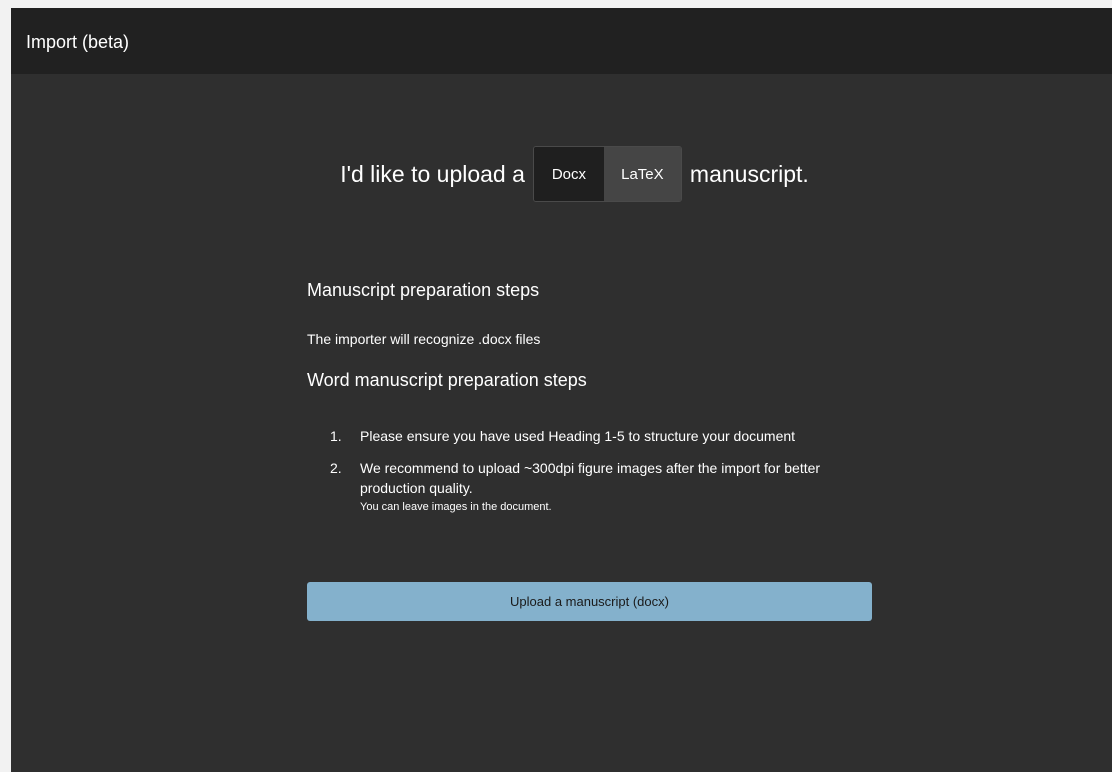 The height and width of the screenshot is (772, 1112). I want to click on upload-prefix-text: I'd like to upload a, so click(432, 173).